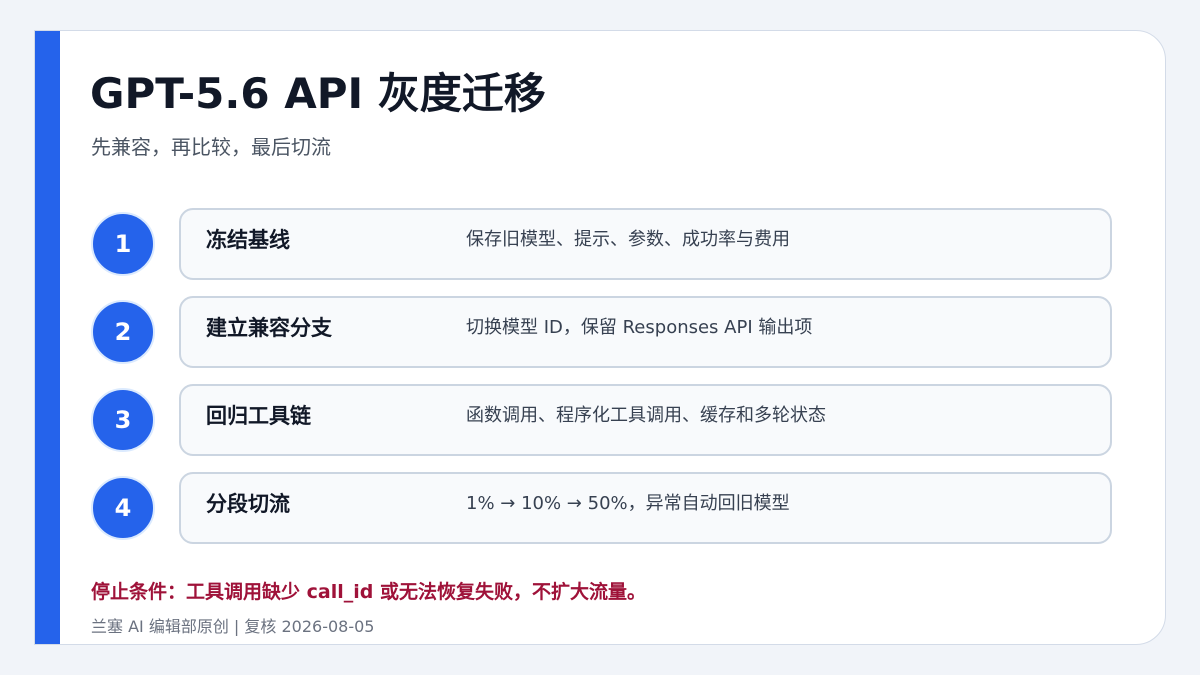 This screenshot has width=1200, height=675. I want to click on step-number-badge: 4, so click(123, 508).